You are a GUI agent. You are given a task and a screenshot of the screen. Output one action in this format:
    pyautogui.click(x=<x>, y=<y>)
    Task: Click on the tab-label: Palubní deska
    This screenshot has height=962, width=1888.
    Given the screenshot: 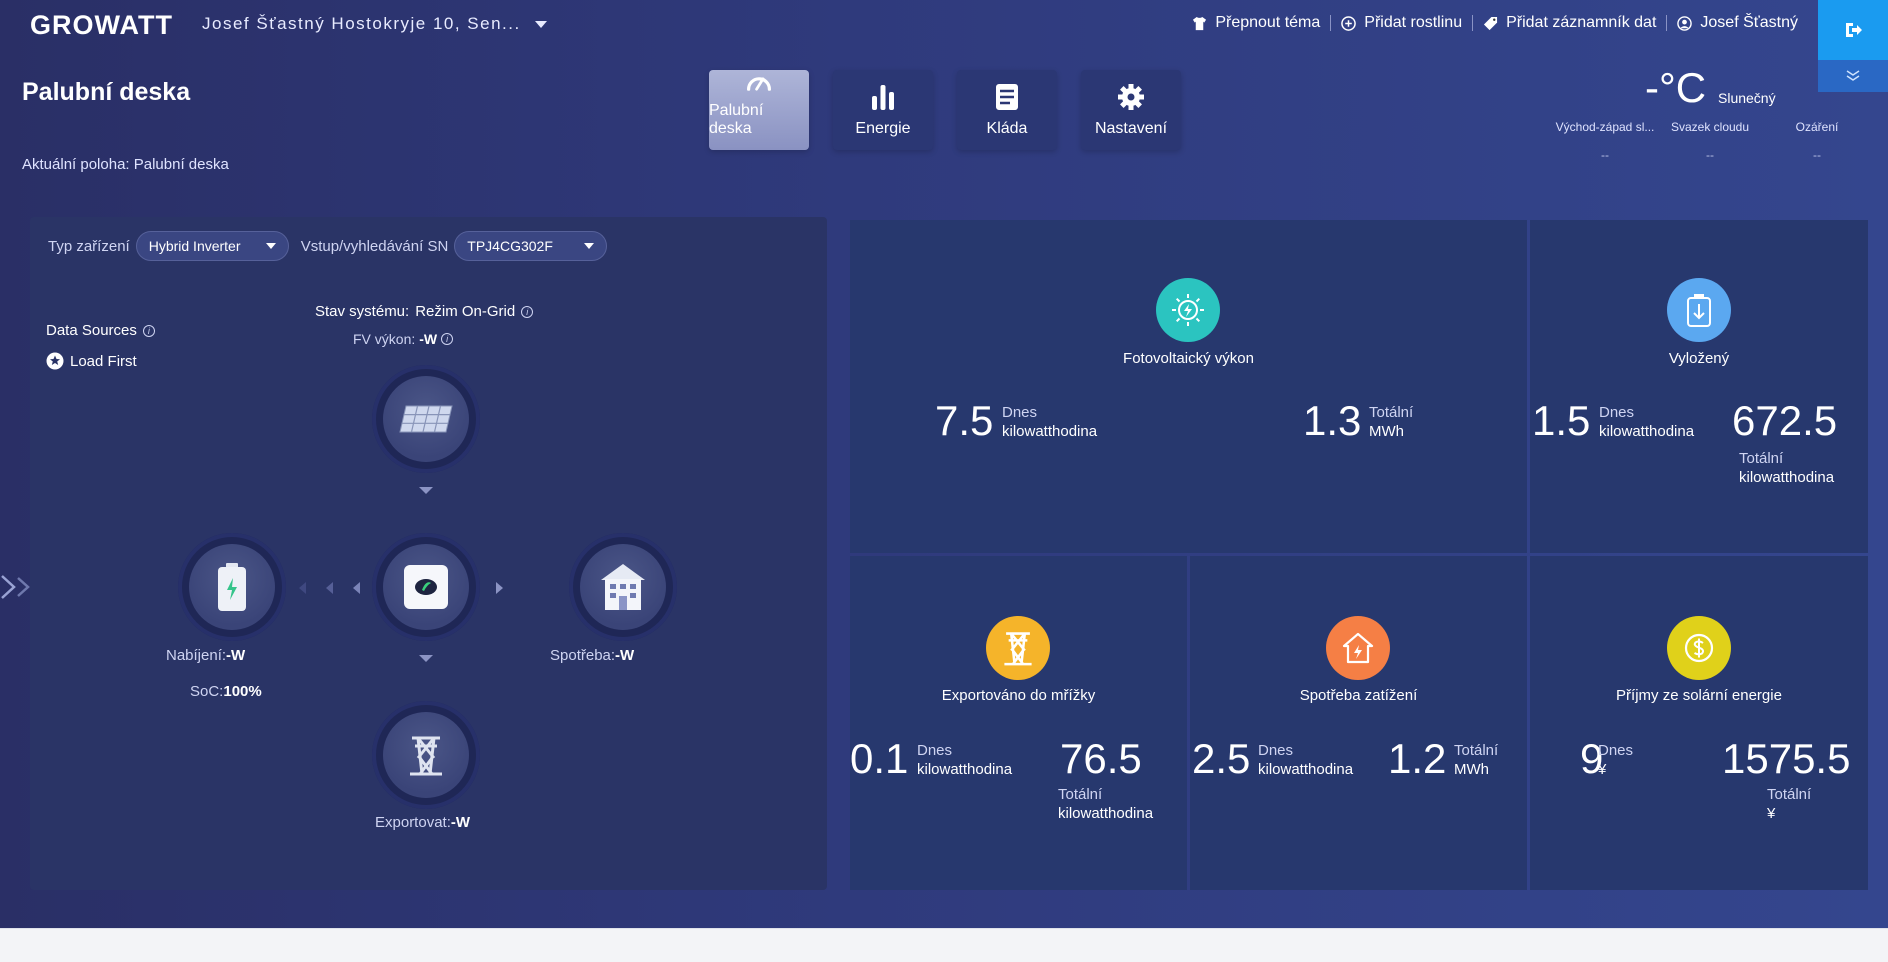 What is the action you would take?
    pyautogui.click(x=736, y=119)
    